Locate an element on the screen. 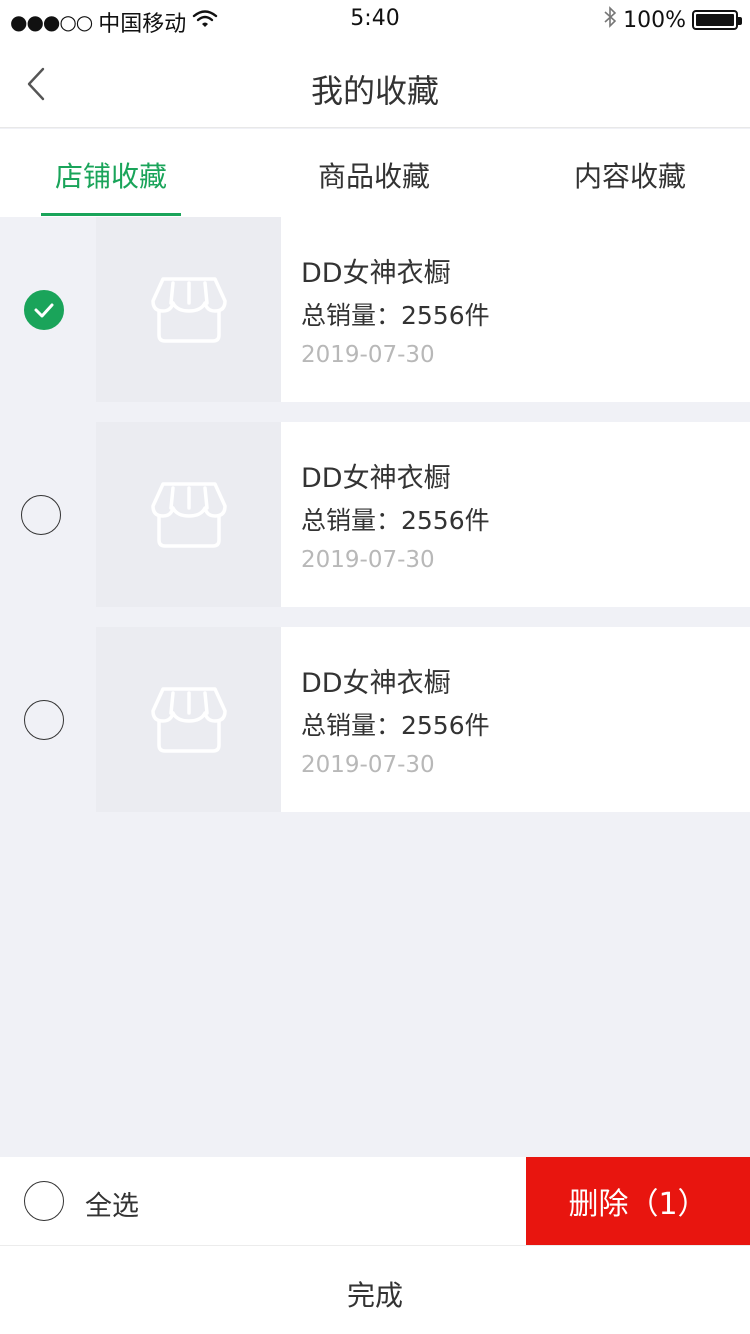 This screenshot has width=750, height=1334. nav-bar: 我的收藏 is located at coordinates (375, 84).